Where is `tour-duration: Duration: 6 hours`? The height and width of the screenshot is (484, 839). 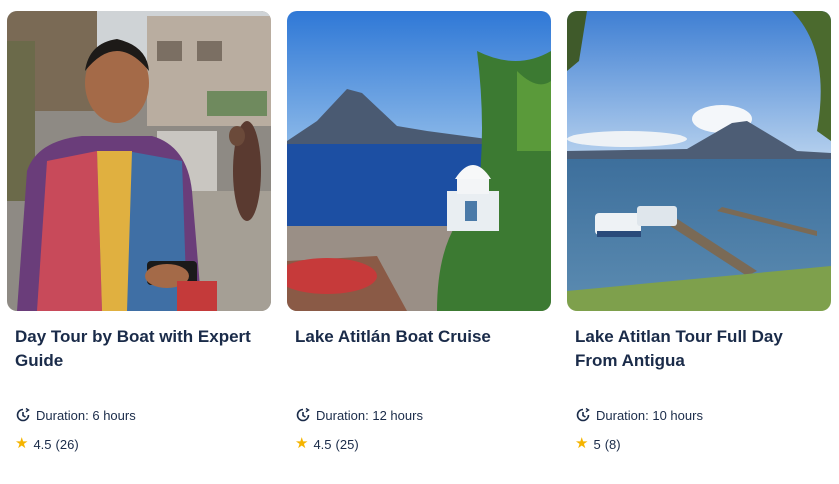 tour-duration: Duration: 6 hours is located at coordinates (75, 415).